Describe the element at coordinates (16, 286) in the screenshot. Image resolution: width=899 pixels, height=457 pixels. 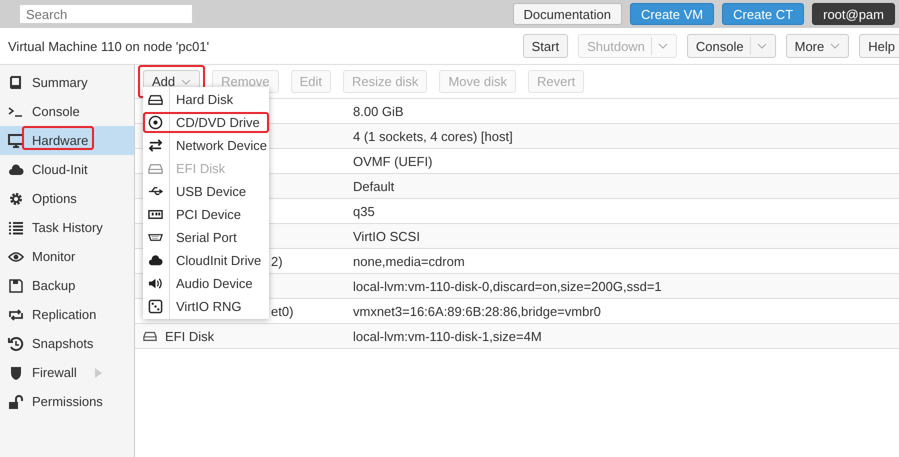
I see `floppy-icon` at that location.